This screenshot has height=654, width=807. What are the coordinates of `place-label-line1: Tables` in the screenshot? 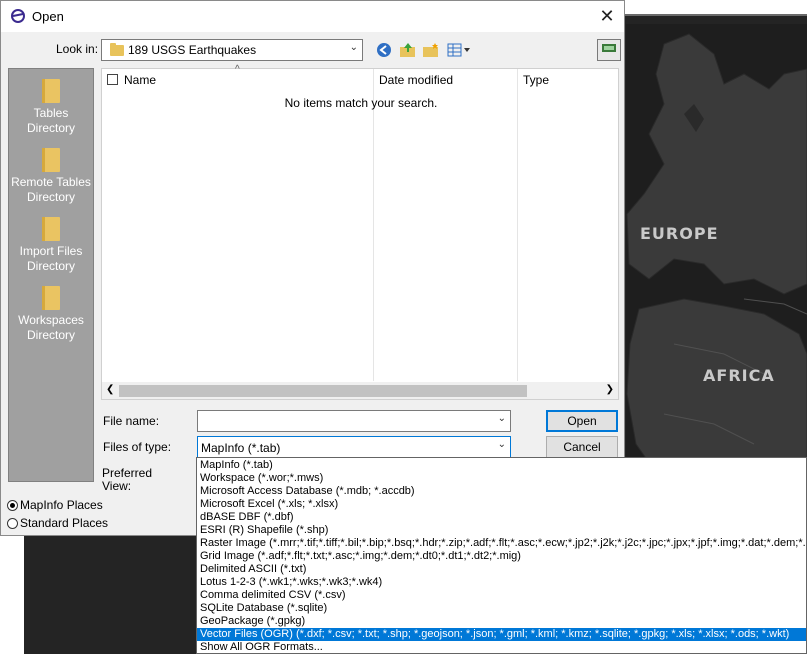 It's located at (51, 113).